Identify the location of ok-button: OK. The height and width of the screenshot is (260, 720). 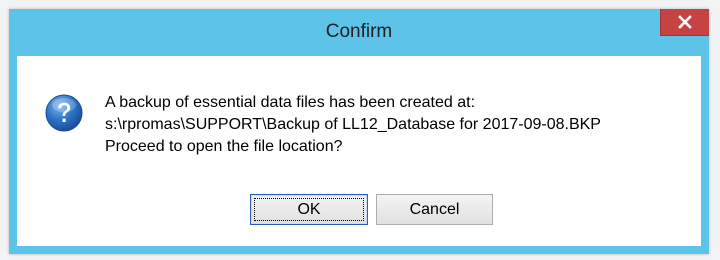
(309, 209).